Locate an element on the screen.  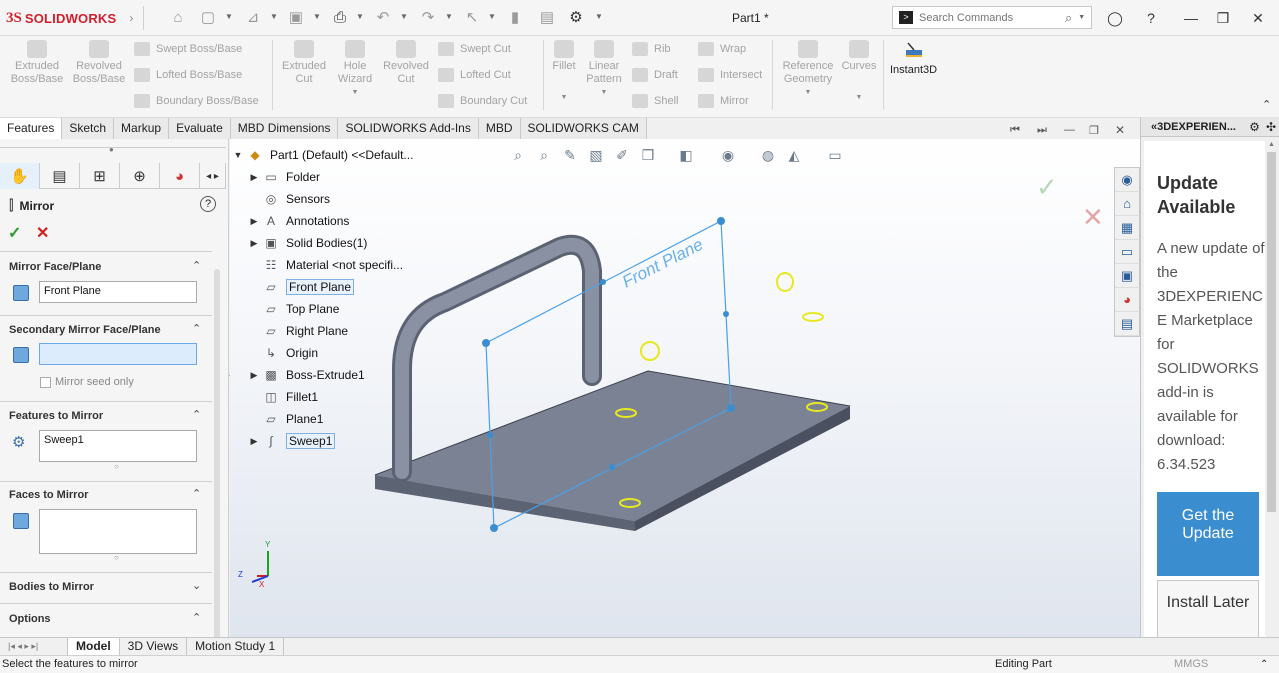
tabs-scroll-arrows: ◂ ▸ is located at coordinates (213, 176).